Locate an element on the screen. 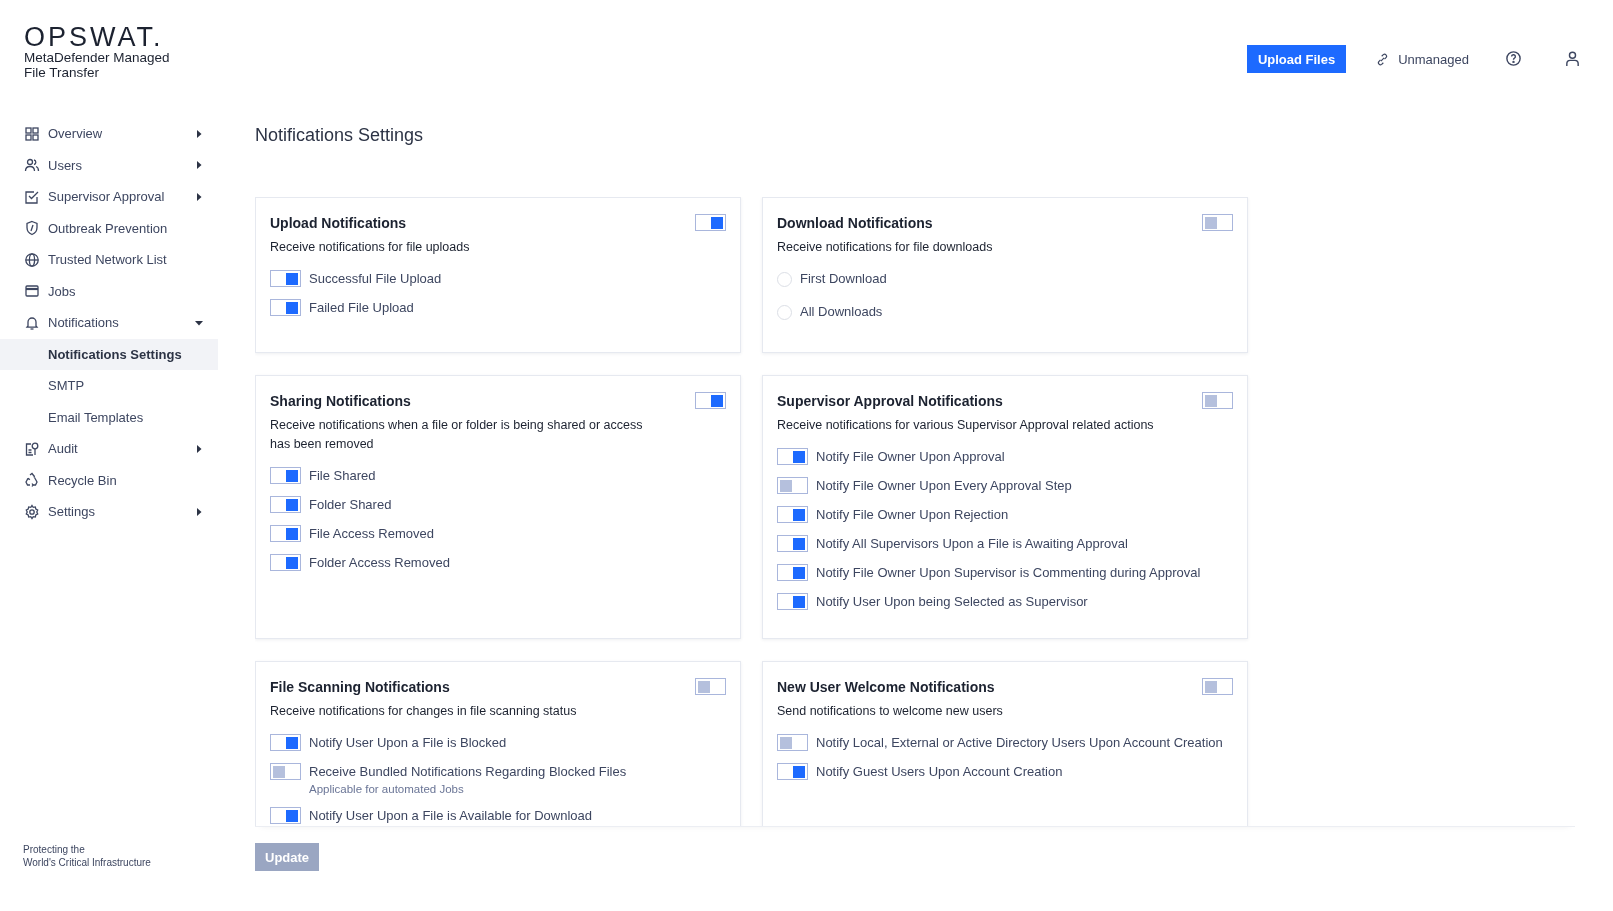  option-label: Receive Bundled Notifications Regarding Blocked Files is located at coordinates (468, 771).